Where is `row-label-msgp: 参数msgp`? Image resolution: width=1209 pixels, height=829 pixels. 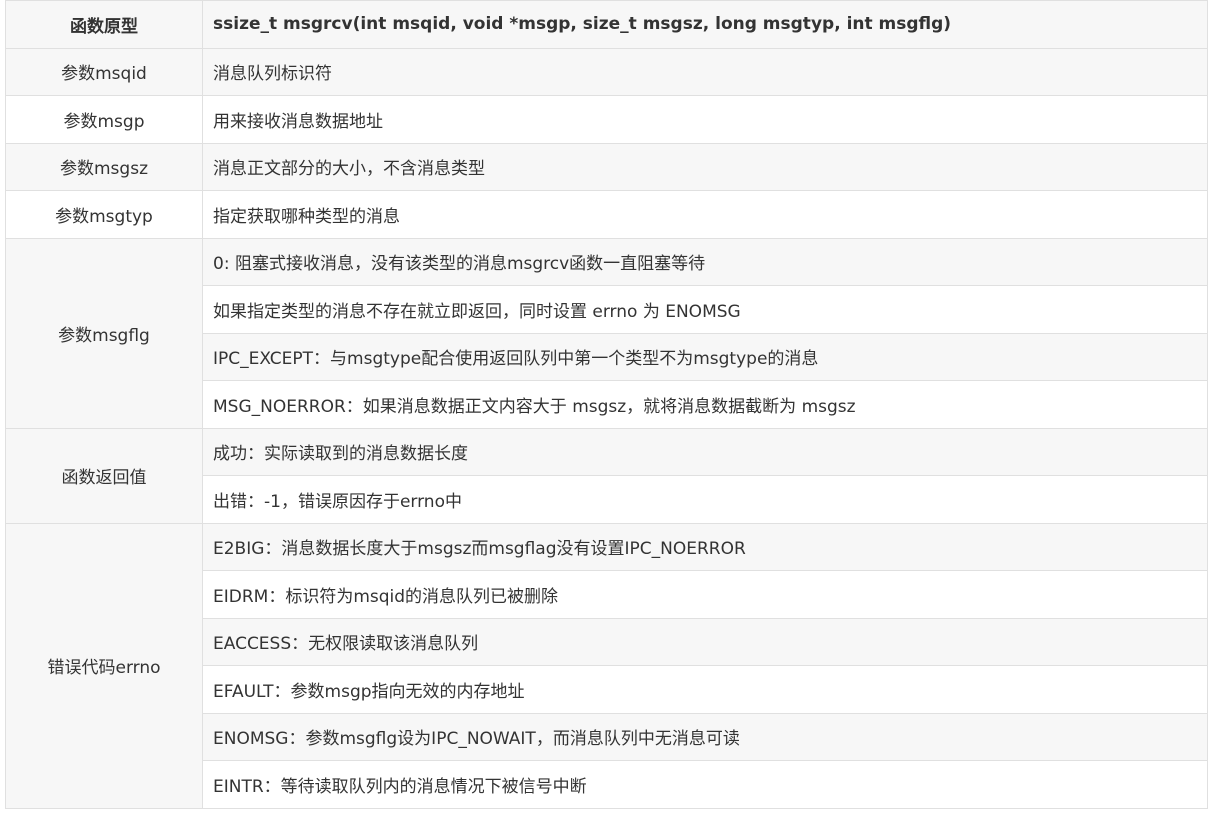
row-label-msgp: 参数msgp is located at coordinates (104, 119).